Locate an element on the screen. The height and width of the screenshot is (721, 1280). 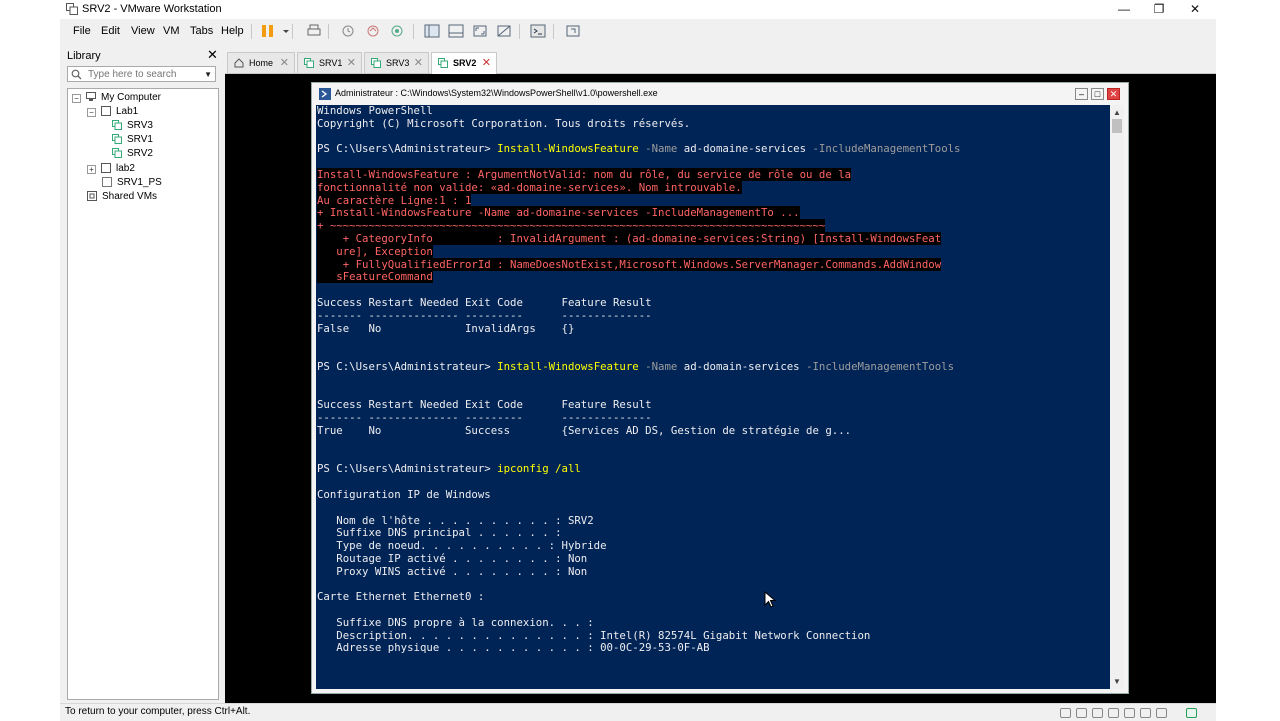
library-search-input is located at coordinates (144, 74).